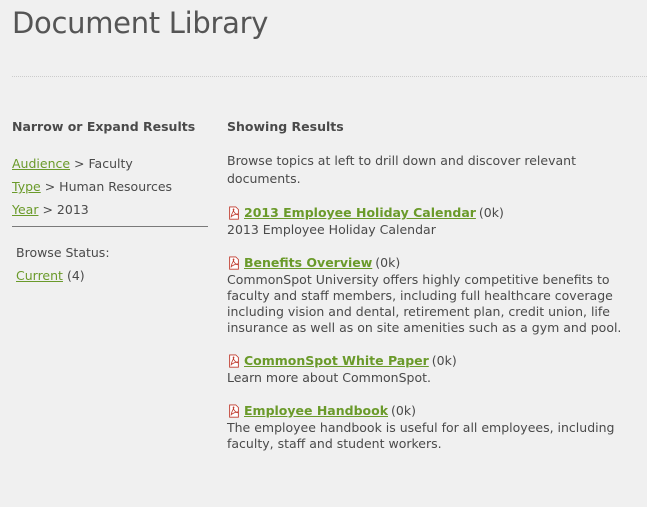  I want to click on document-description: Learn more about CommonSpot., so click(329, 377).